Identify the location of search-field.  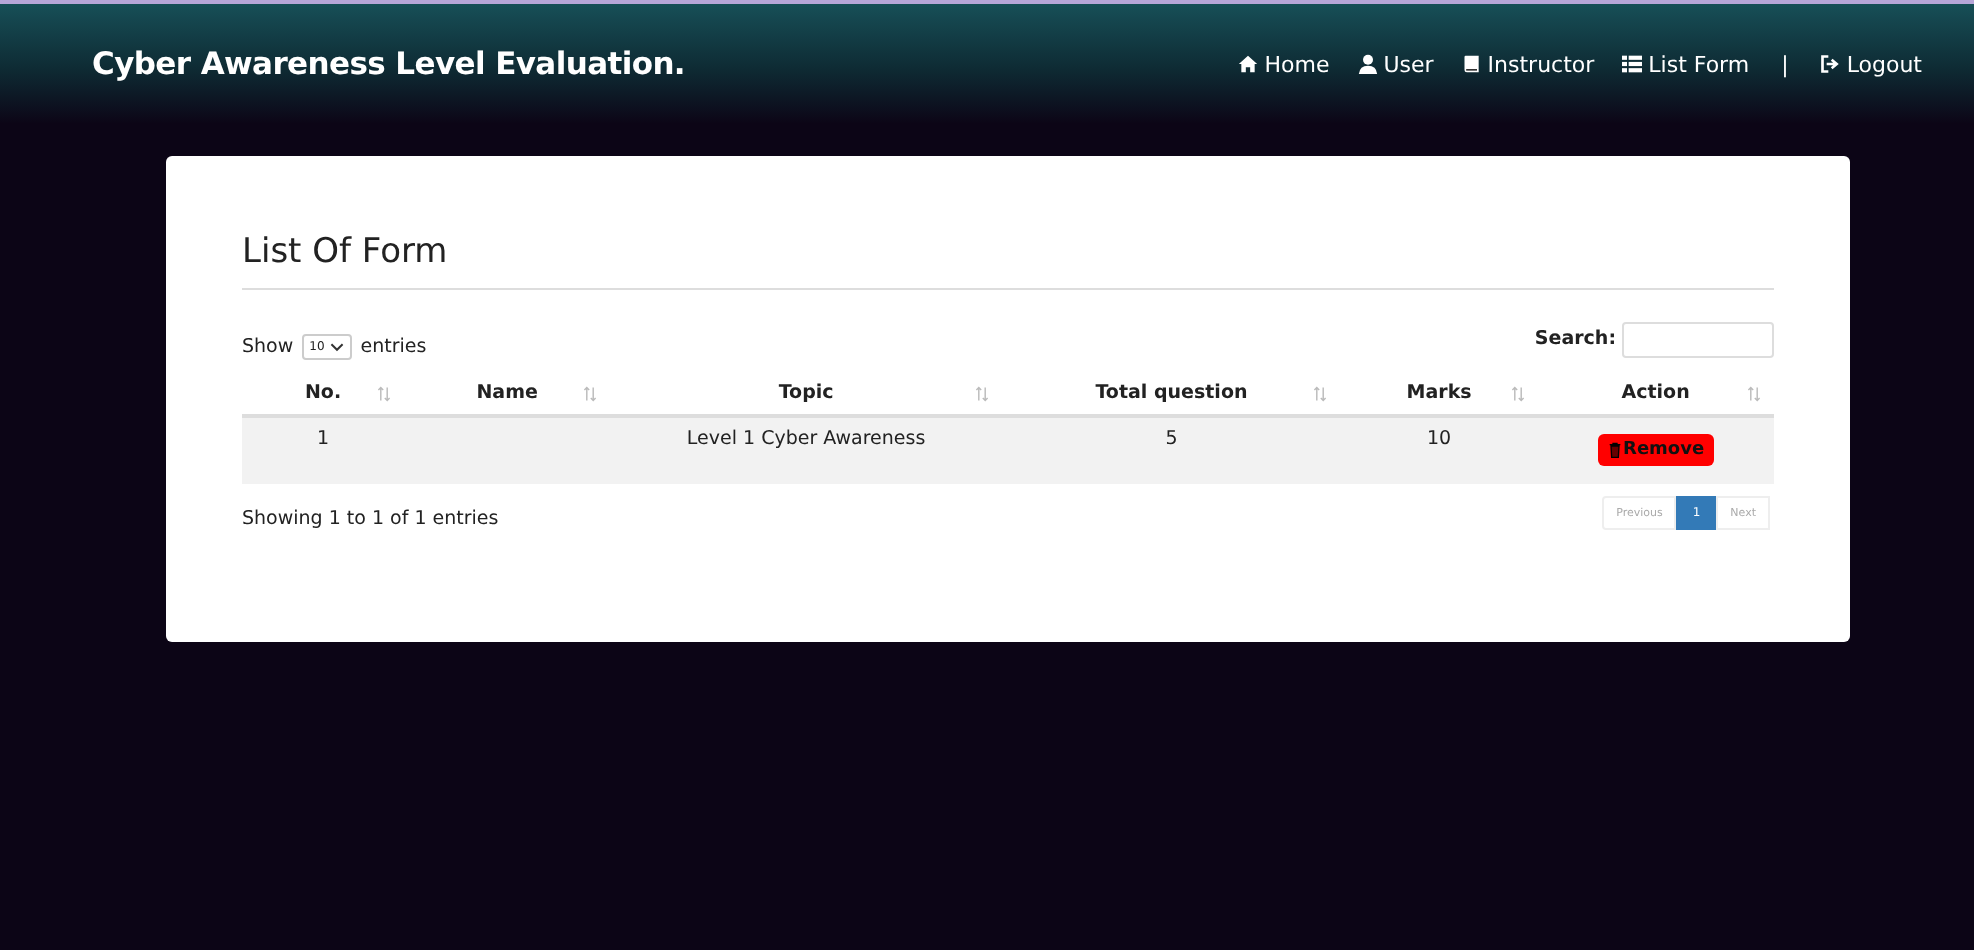
(1698, 339).